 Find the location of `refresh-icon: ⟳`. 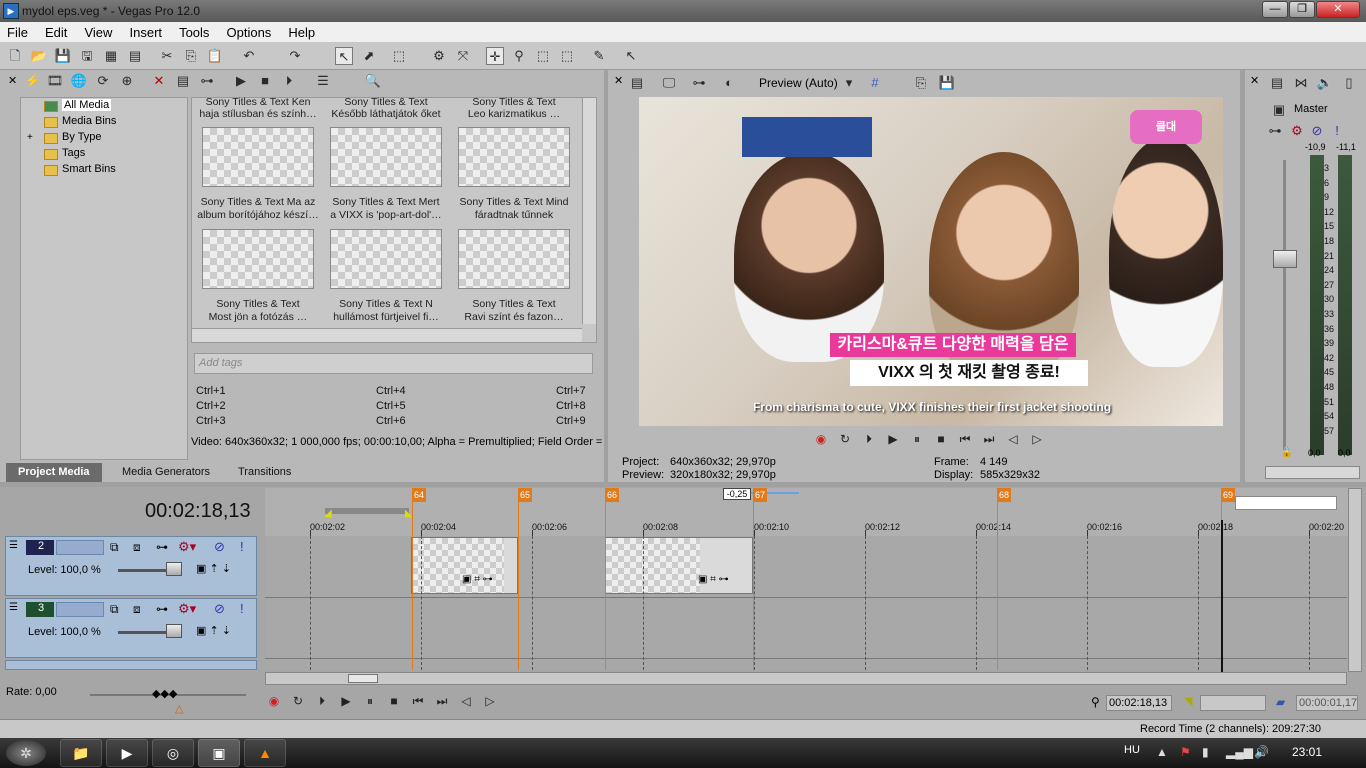

refresh-icon: ⟳ is located at coordinates (103, 81).